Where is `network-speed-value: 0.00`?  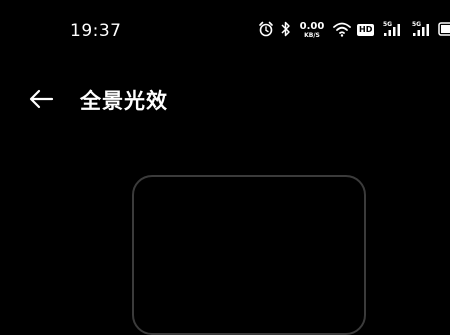 network-speed-value: 0.00 is located at coordinates (312, 26).